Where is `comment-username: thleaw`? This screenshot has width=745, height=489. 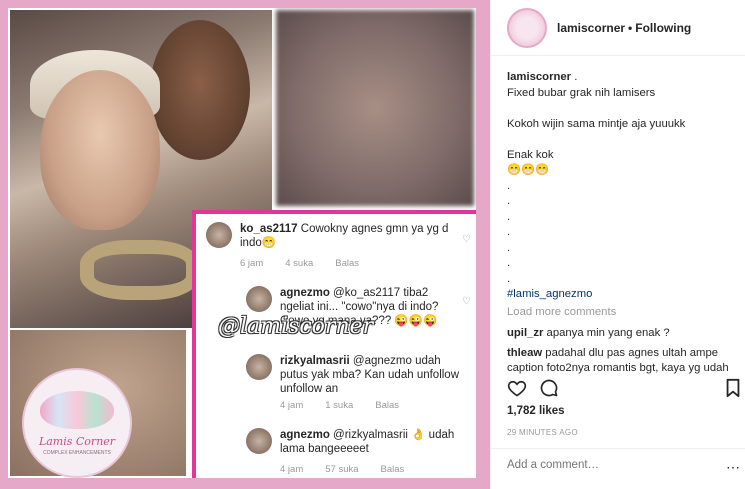 comment-username: thleaw is located at coordinates (524, 353).